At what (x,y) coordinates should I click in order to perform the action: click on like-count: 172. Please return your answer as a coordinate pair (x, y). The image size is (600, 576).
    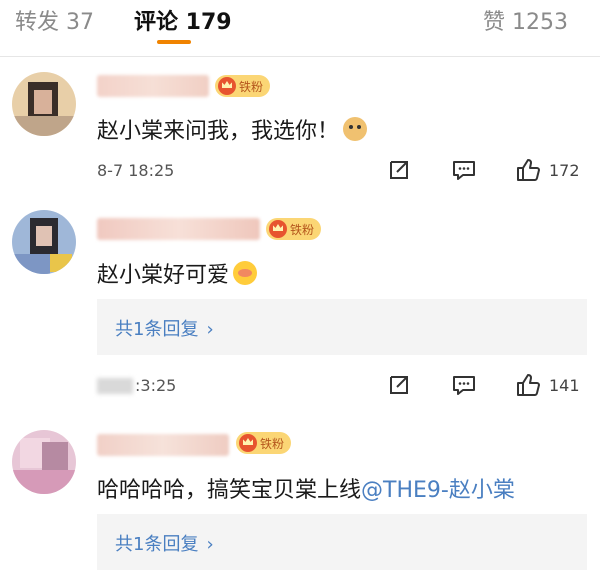
    Looking at the image, I should click on (564, 170).